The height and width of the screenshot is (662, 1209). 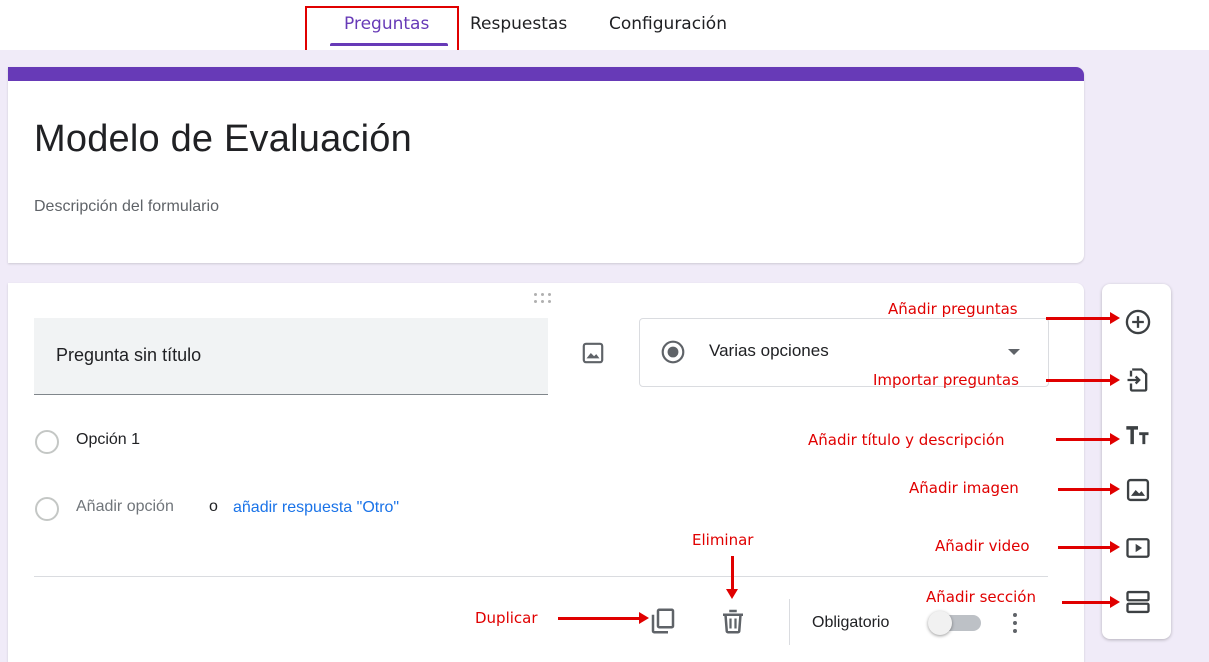 What do you see at coordinates (1015, 623) in the screenshot?
I see `more-options-icon` at bounding box center [1015, 623].